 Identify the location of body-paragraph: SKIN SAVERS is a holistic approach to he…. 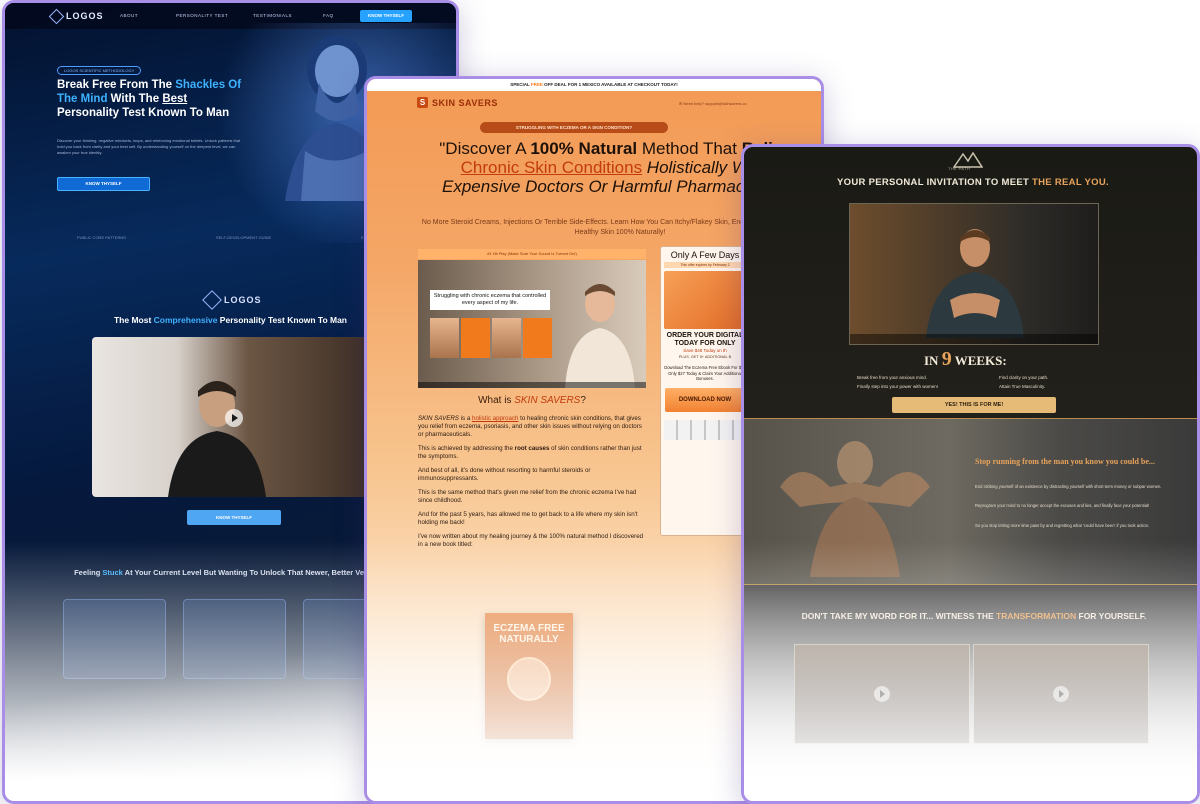
(530, 426).